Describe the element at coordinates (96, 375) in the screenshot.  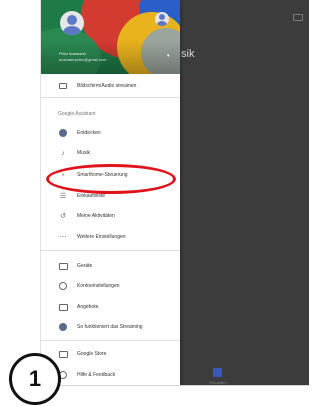
I see `menu-item-label: Hilfe & Feedback` at that location.